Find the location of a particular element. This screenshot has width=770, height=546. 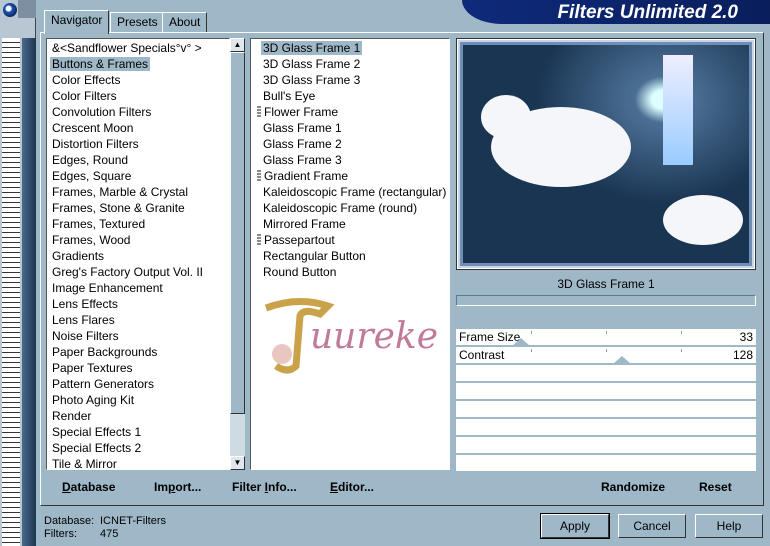

tab-navigator: Navigator is located at coordinates (77, 22).